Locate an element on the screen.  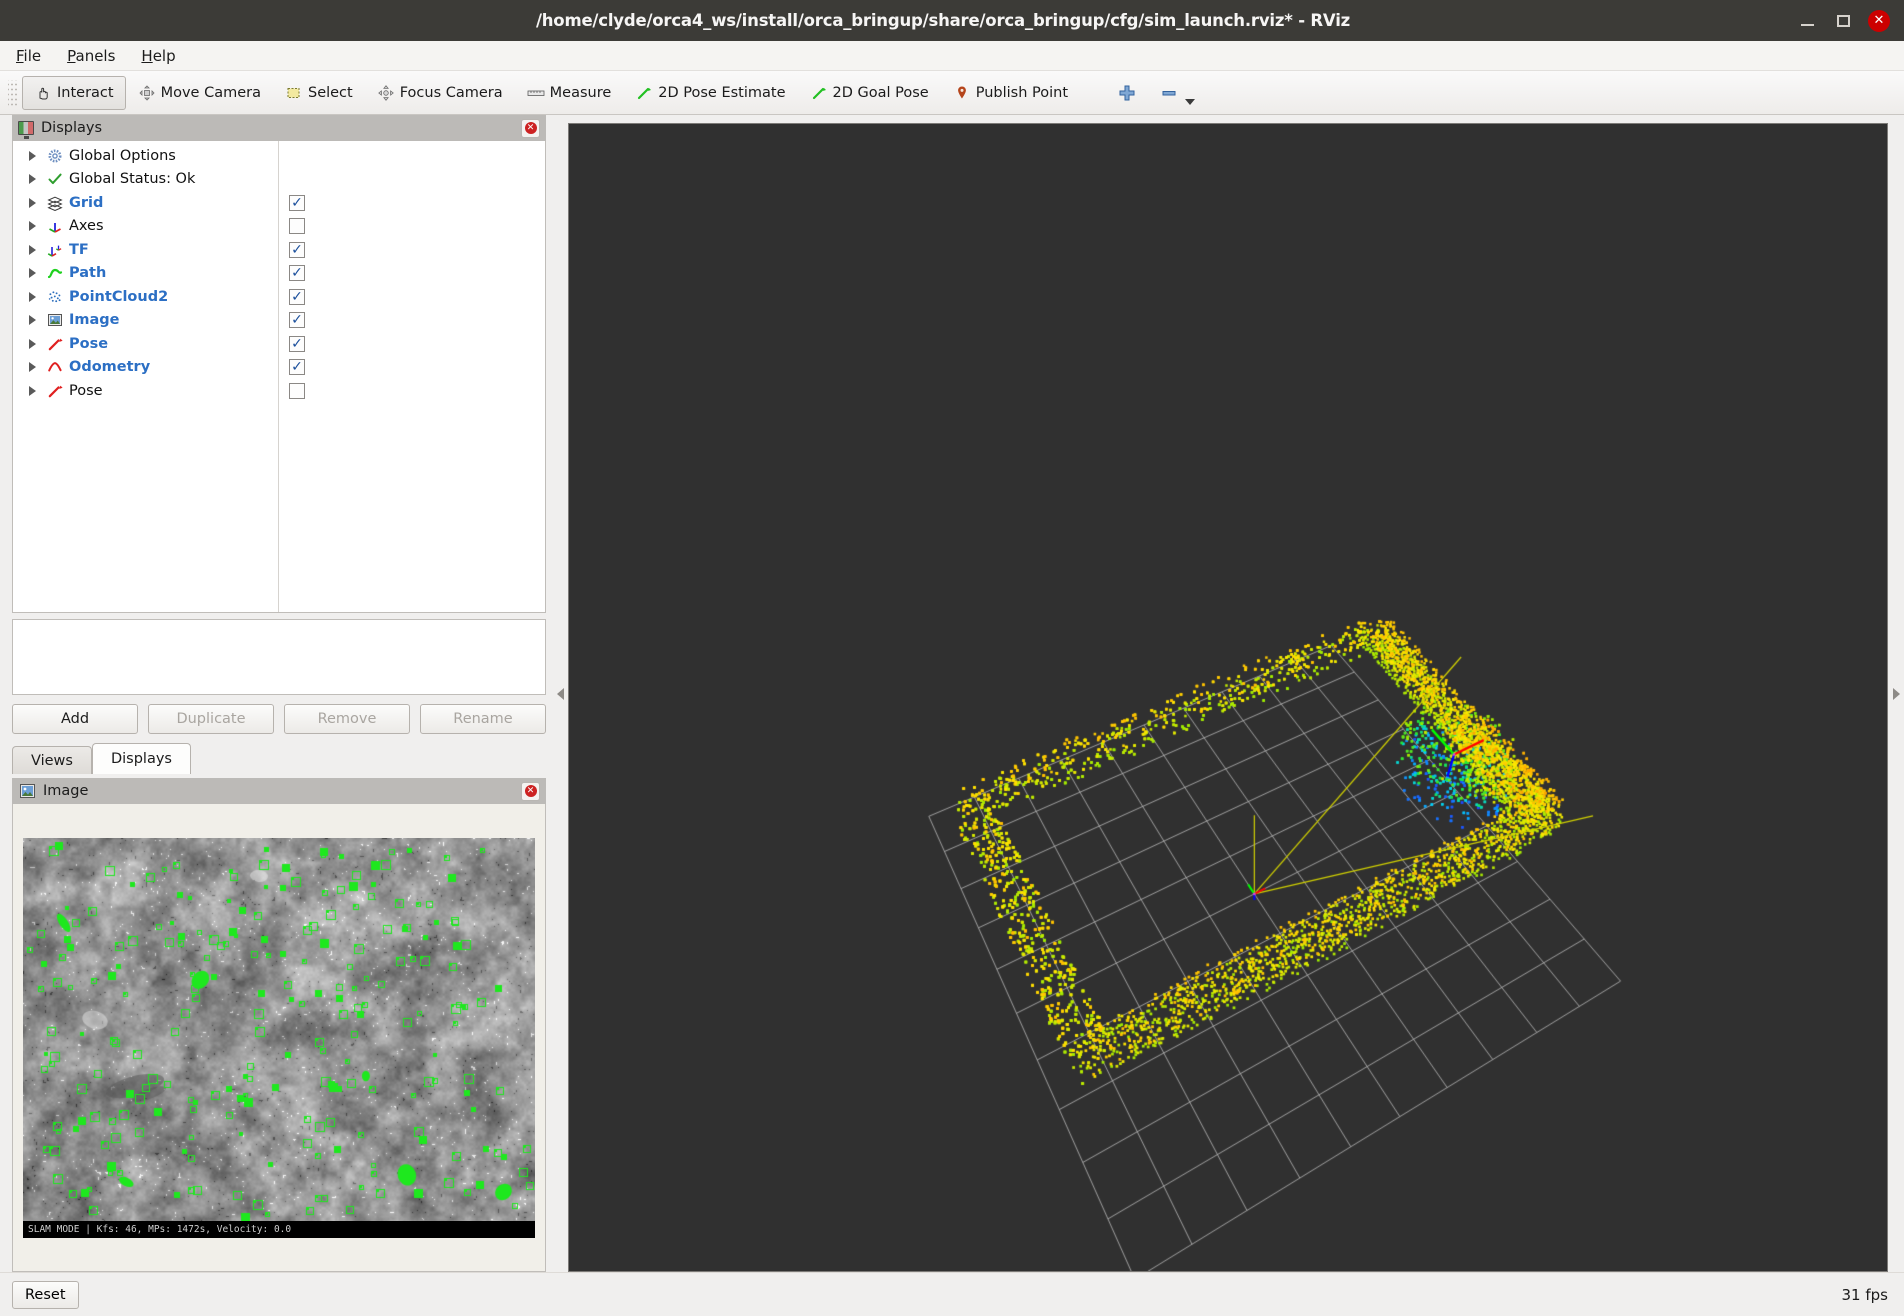
displays-tree-item-odometry: Odometry is located at coordinates (145, 368).